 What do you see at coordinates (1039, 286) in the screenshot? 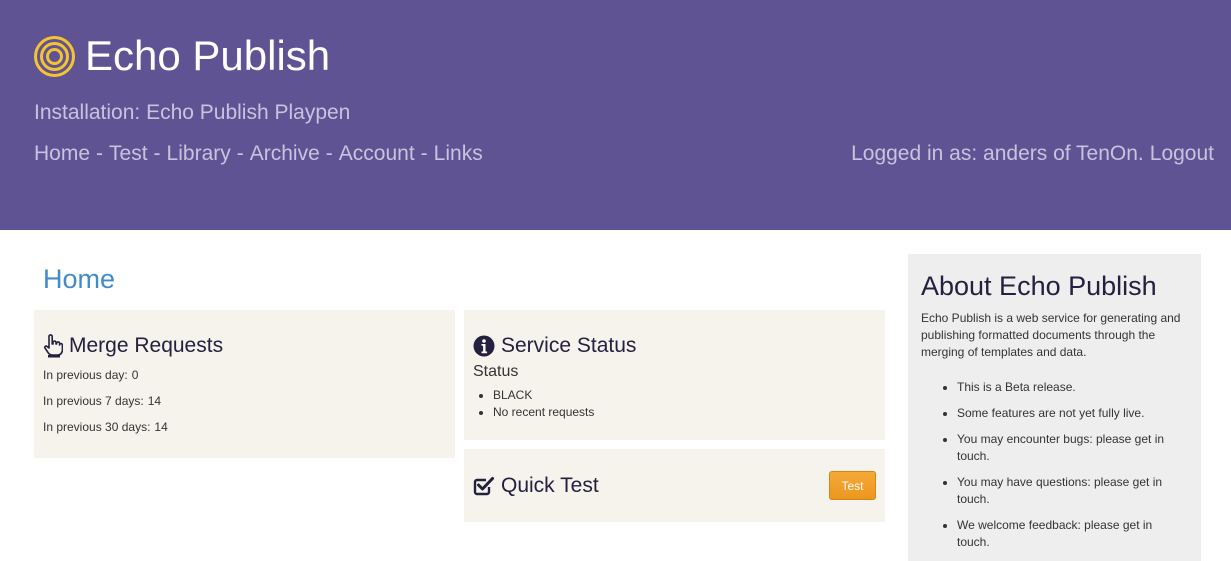
I see `about-title: About Echo Publish` at bounding box center [1039, 286].